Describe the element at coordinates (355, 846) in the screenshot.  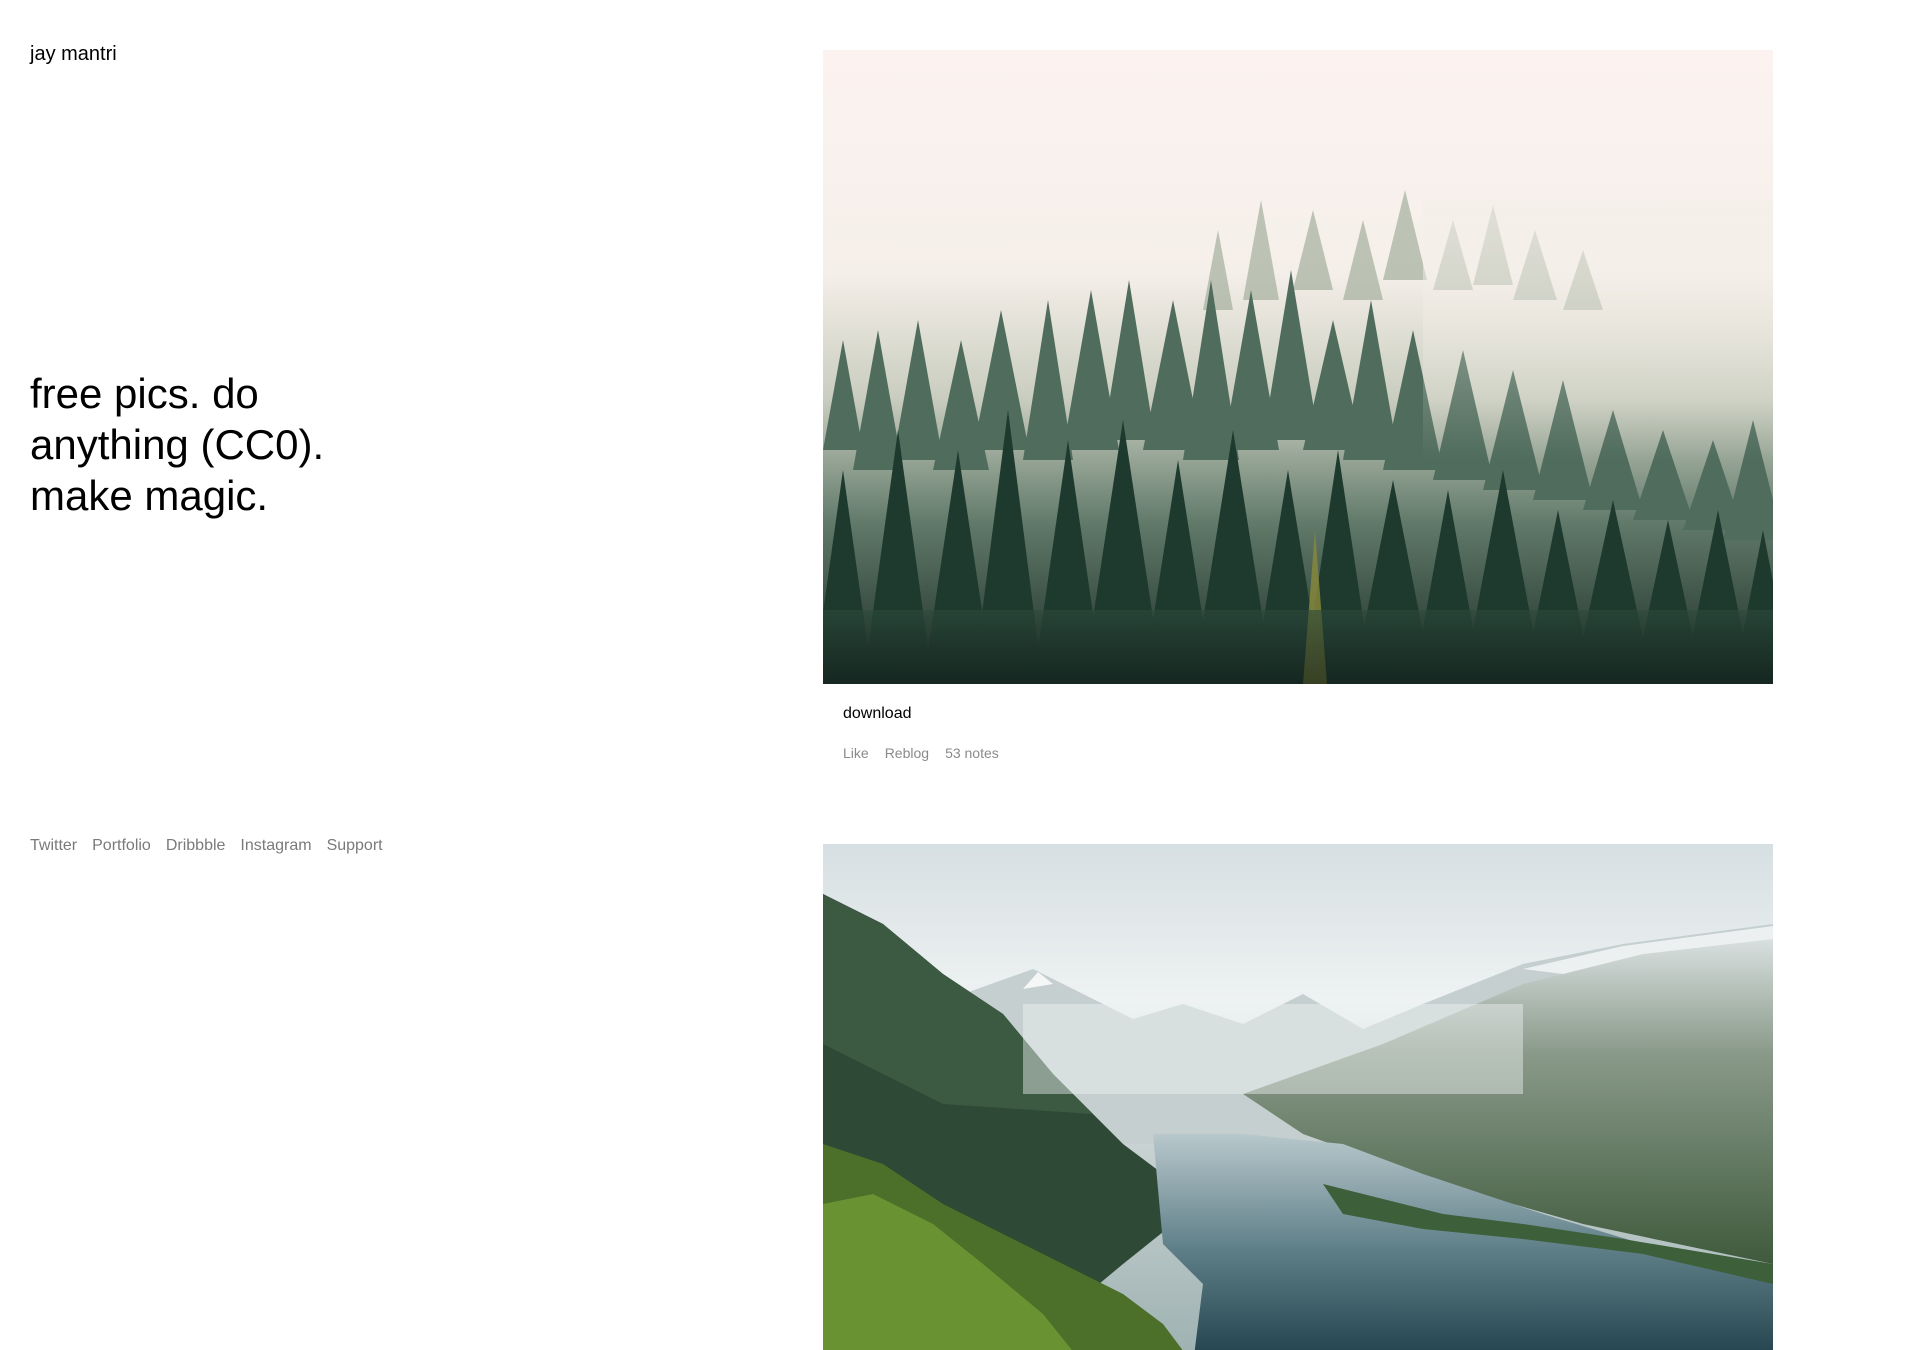
I see `support-link: Support` at that location.